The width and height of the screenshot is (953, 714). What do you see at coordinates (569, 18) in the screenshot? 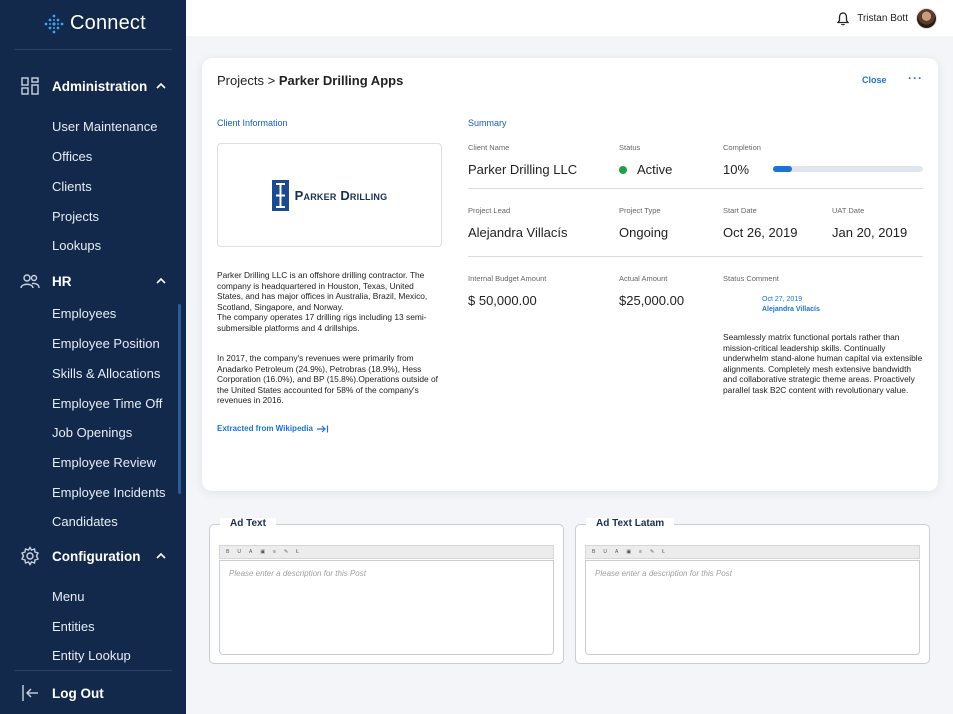
I see `topbar: Tristan Bott` at bounding box center [569, 18].